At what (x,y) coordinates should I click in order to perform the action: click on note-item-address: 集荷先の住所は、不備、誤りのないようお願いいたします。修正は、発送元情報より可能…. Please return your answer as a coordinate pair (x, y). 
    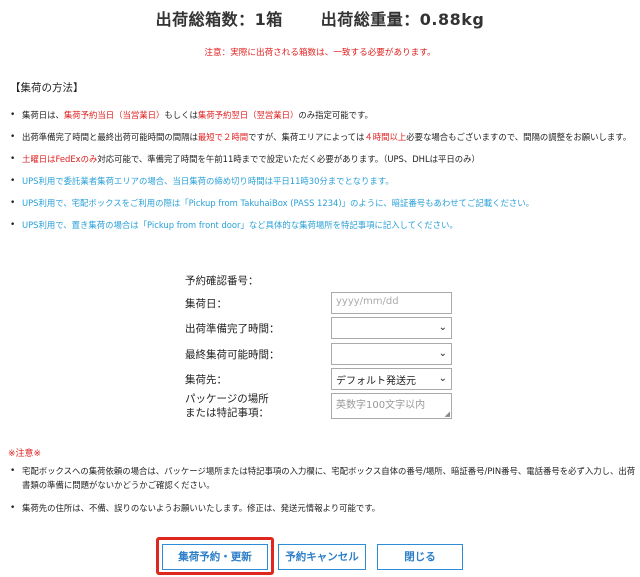
    Looking at the image, I should click on (322, 508).